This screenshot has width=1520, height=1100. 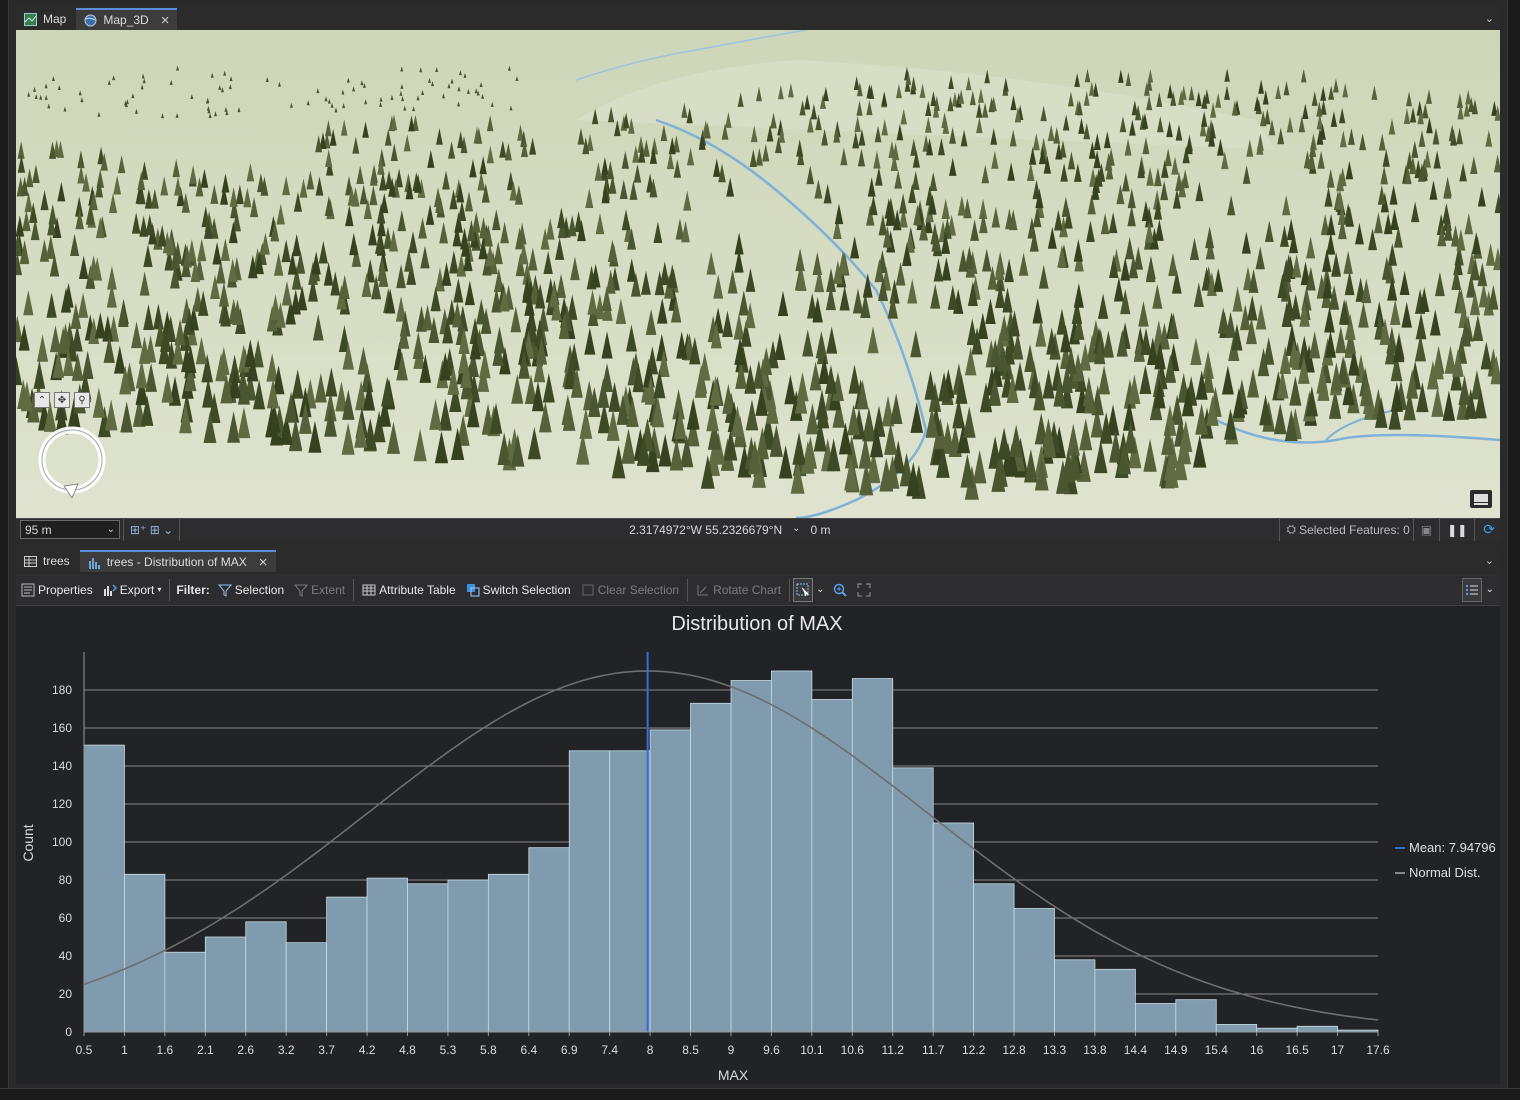 What do you see at coordinates (1481, 499) in the screenshot?
I see `basemap-icon` at bounding box center [1481, 499].